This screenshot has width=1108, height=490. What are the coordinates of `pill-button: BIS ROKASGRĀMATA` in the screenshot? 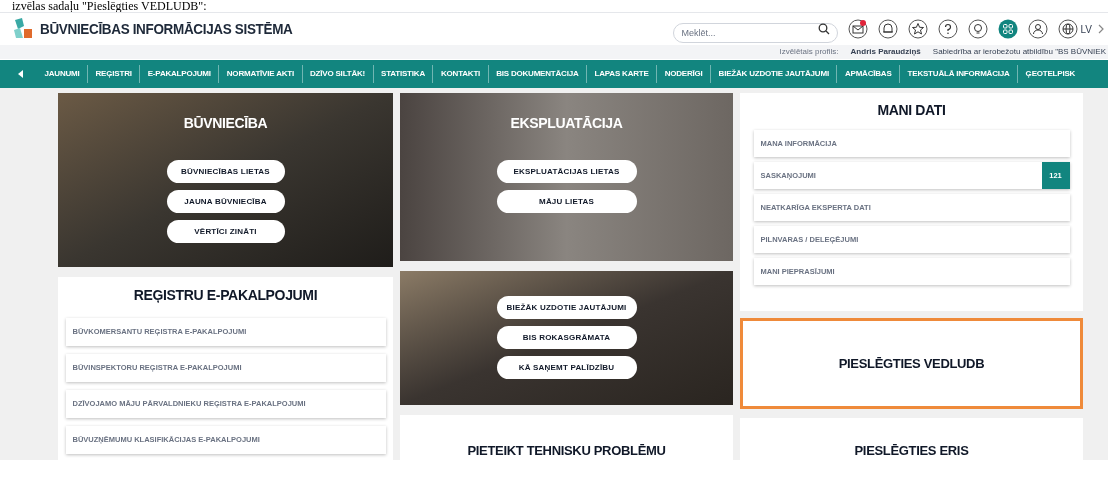 It's located at (566, 338).